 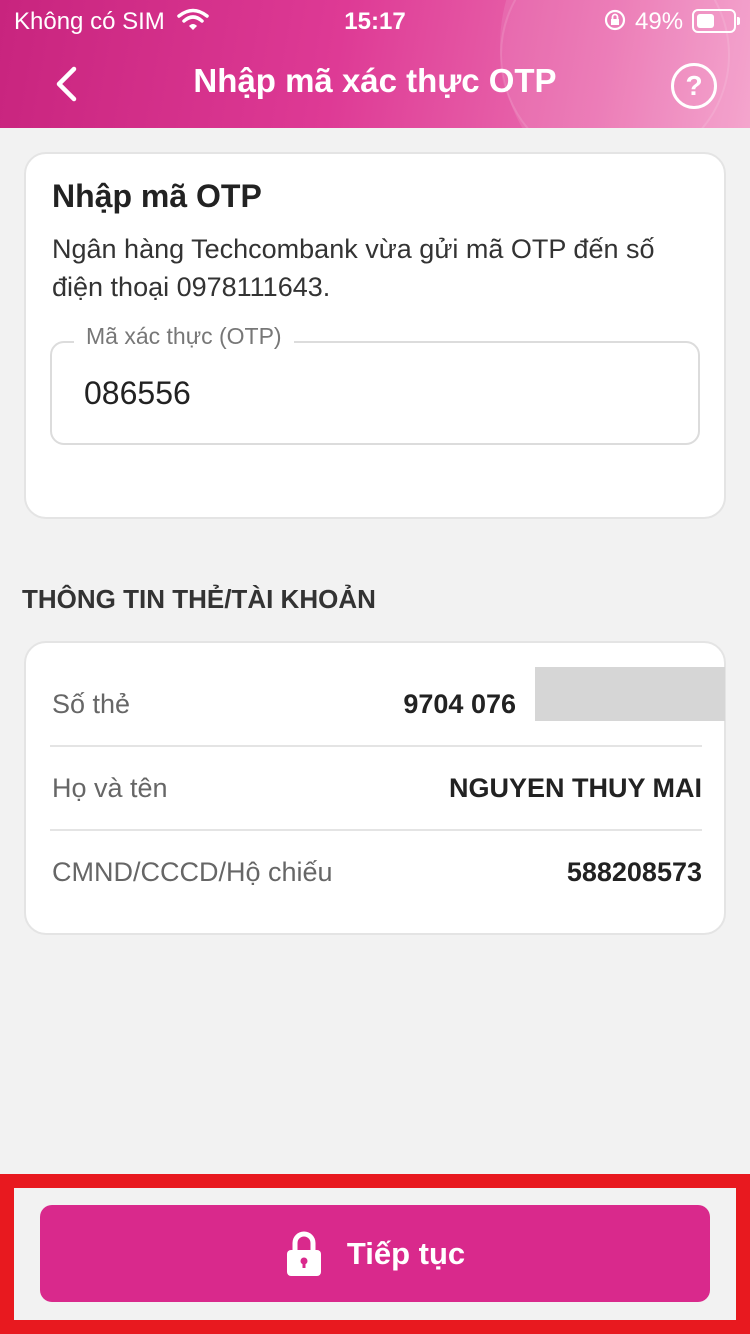 What do you see at coordinates (659, 21) in the screenshot?
I see `battery-percent: 49%` at bounding box center [659, 21].